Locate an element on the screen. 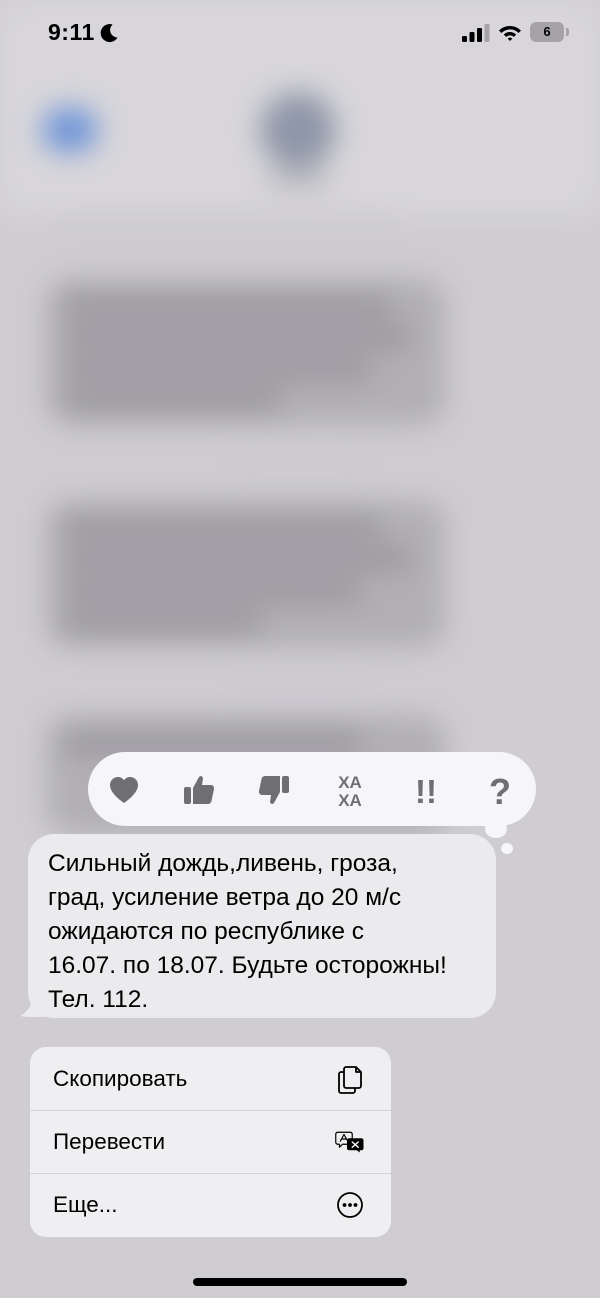  tapback-tail-dot is located at coordinates (507, 848).